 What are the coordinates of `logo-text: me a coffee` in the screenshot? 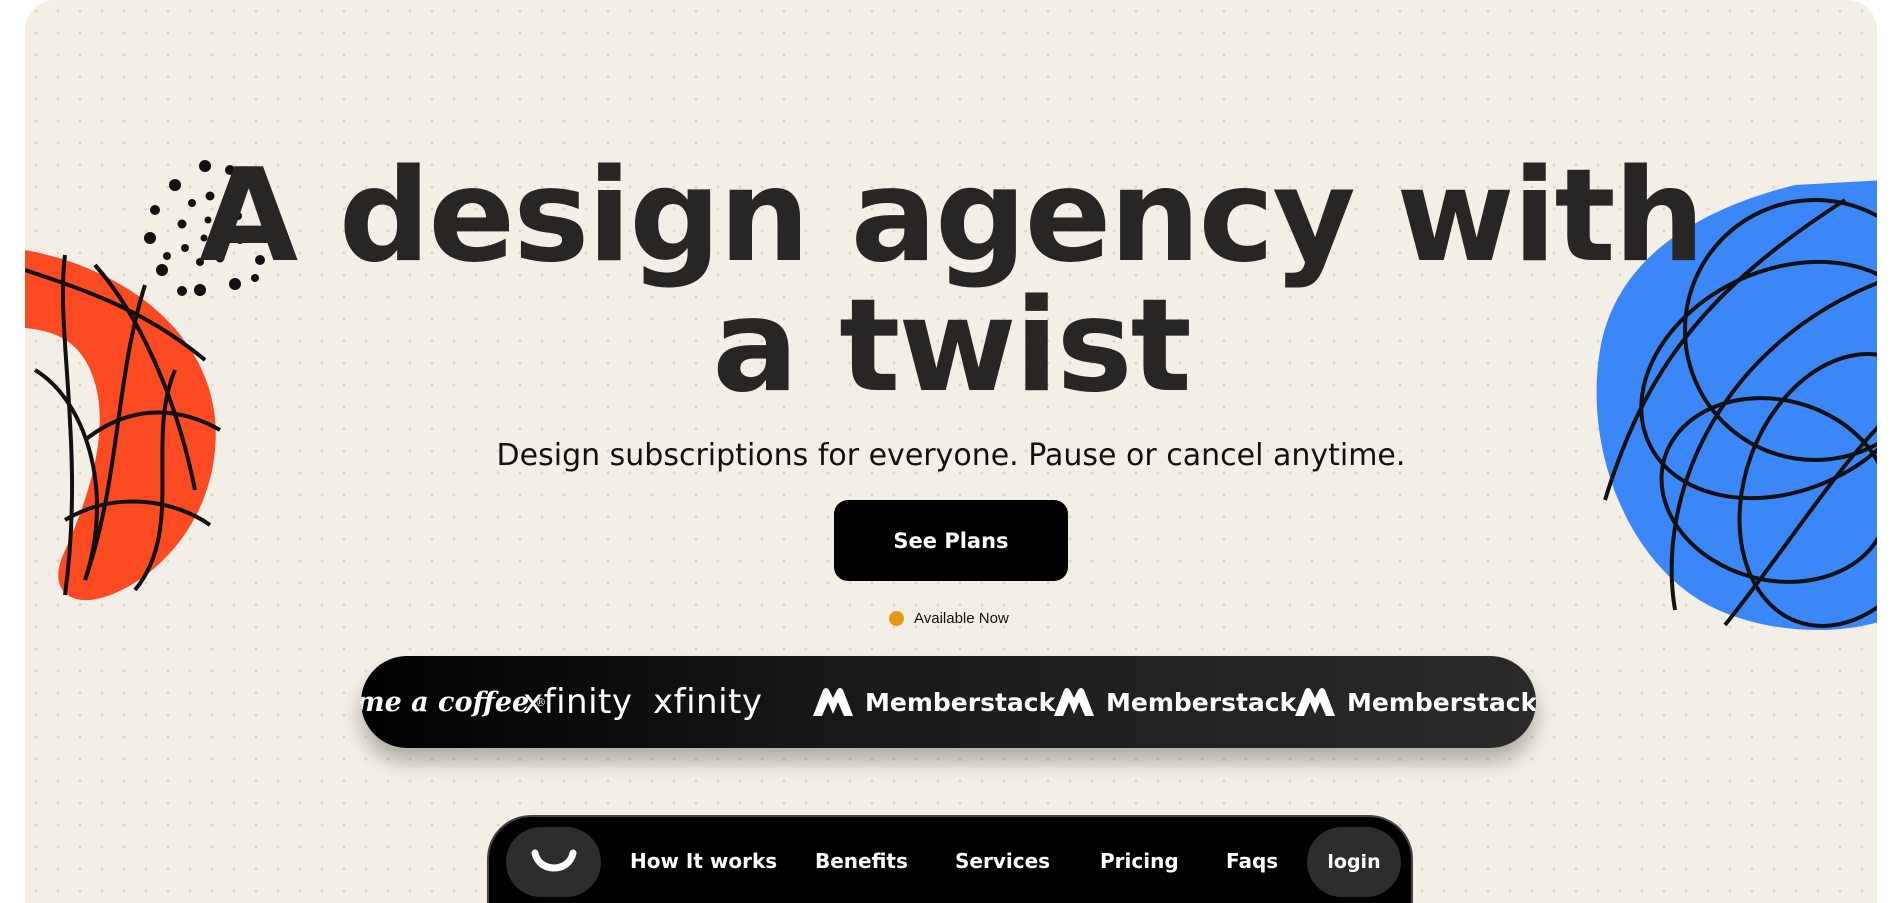 It's located at (445, 702).